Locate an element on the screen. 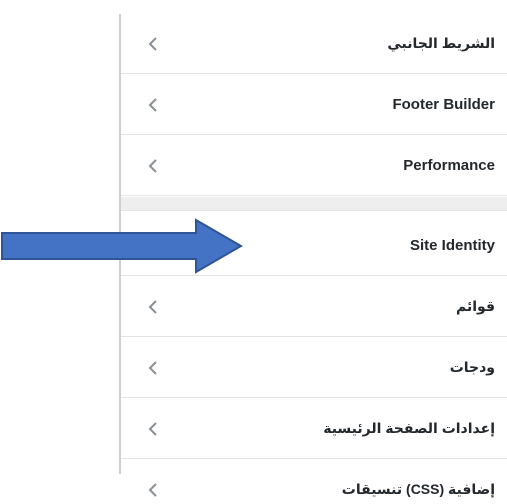  section-label: إعدادات الصفحة الرئيسية is located at coordinates (409, 428).